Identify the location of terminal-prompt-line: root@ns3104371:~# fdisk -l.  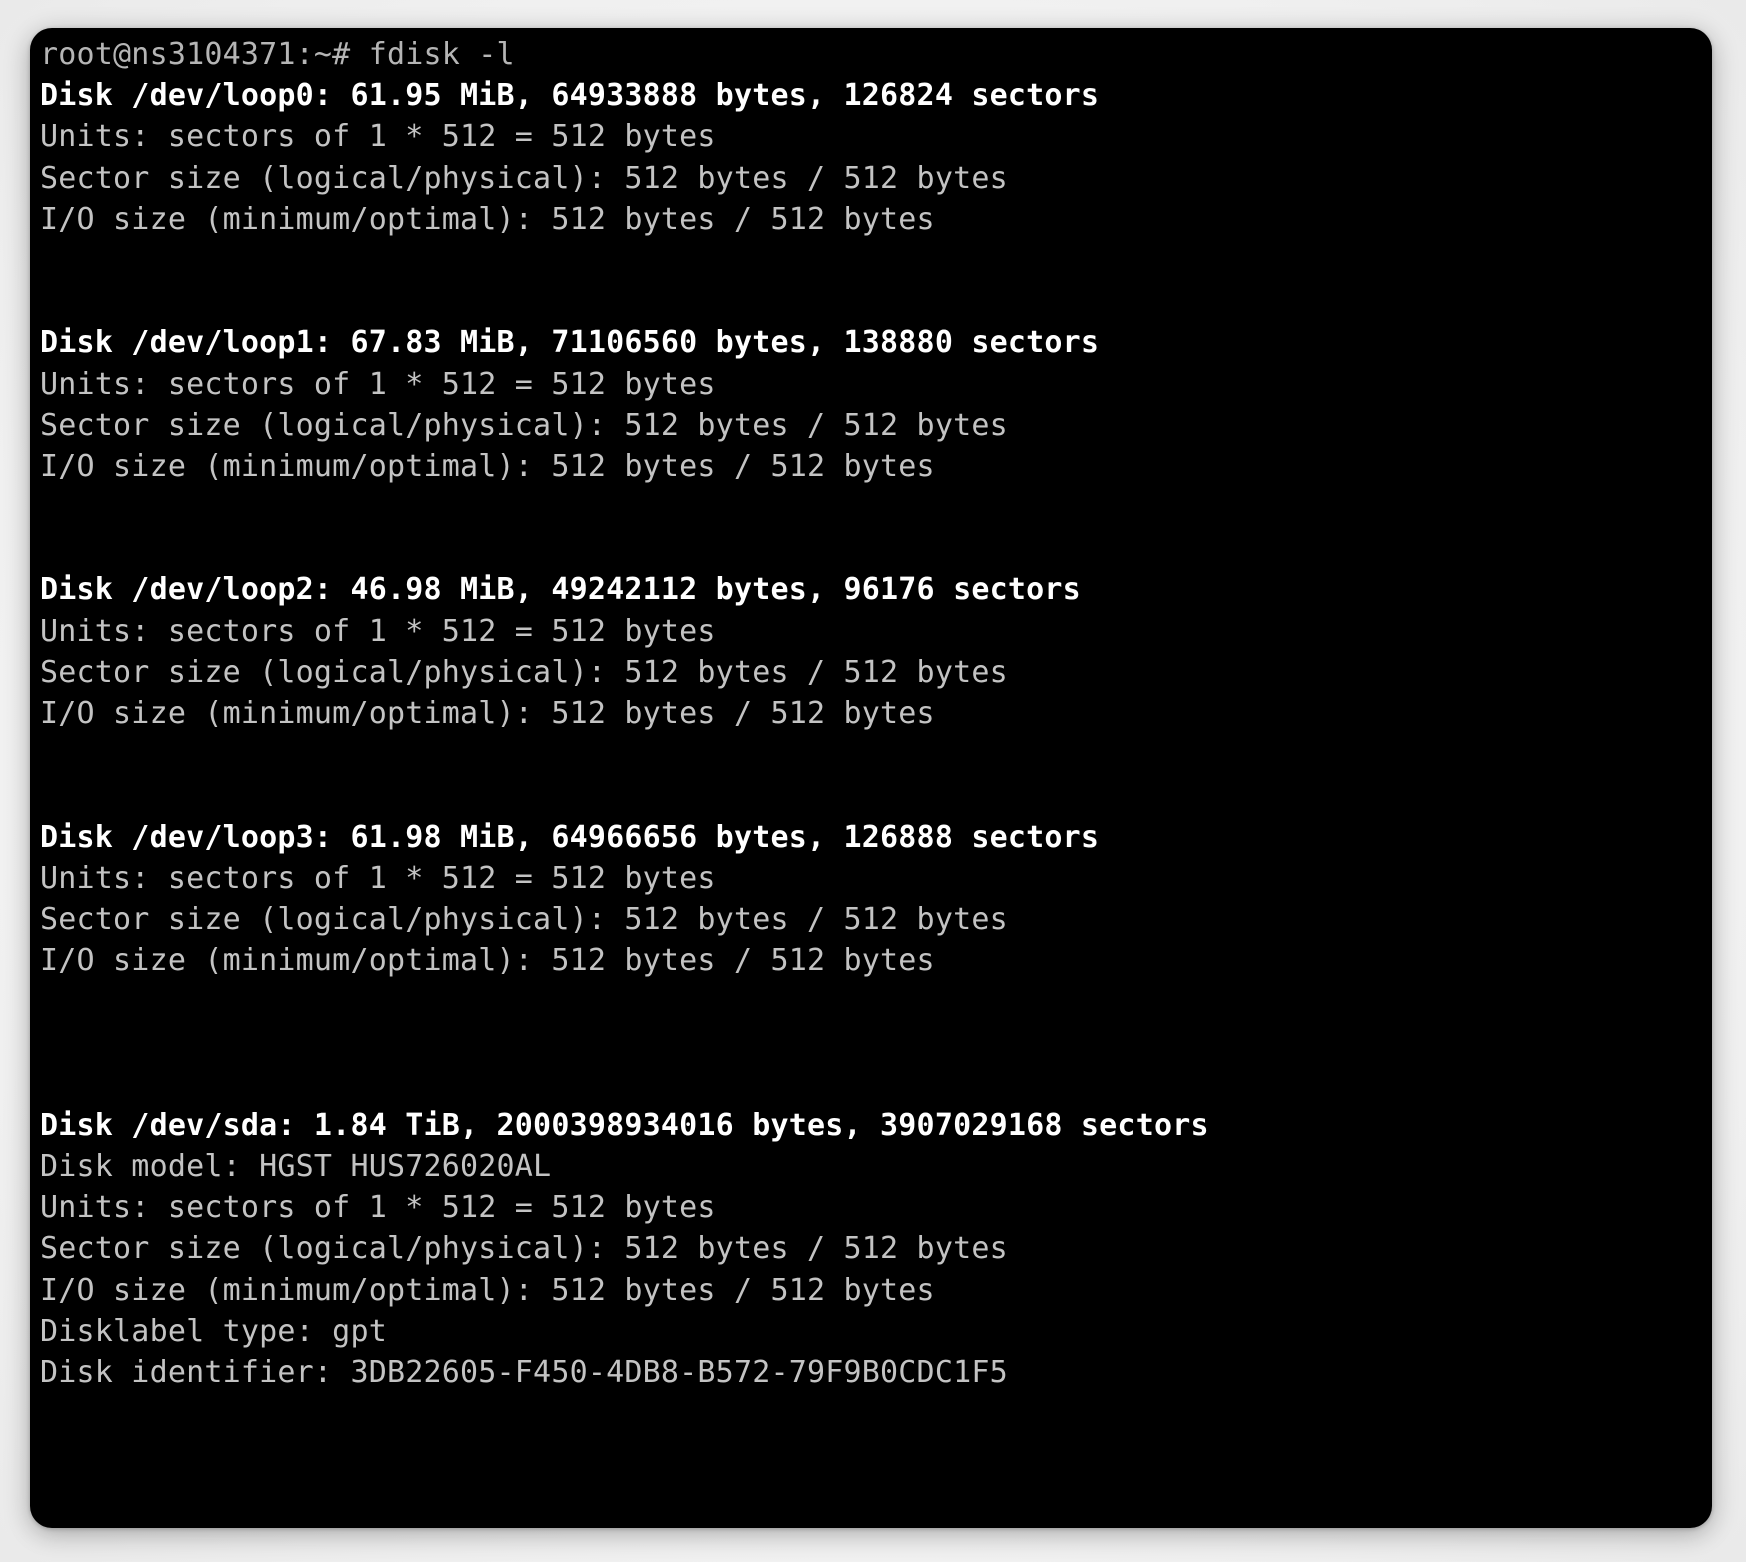
(277, 54).